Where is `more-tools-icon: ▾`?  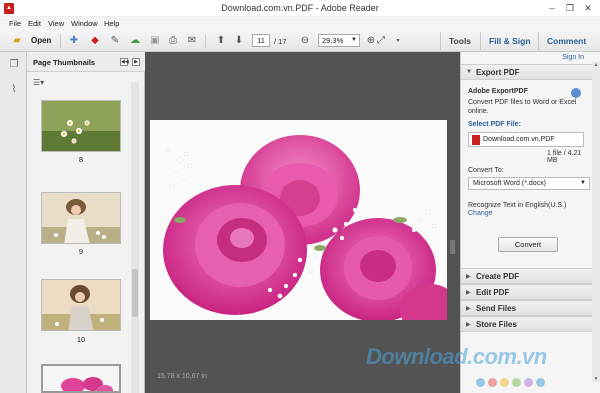
more-tools-icon: ▾ is located at coordinates (398, 41).